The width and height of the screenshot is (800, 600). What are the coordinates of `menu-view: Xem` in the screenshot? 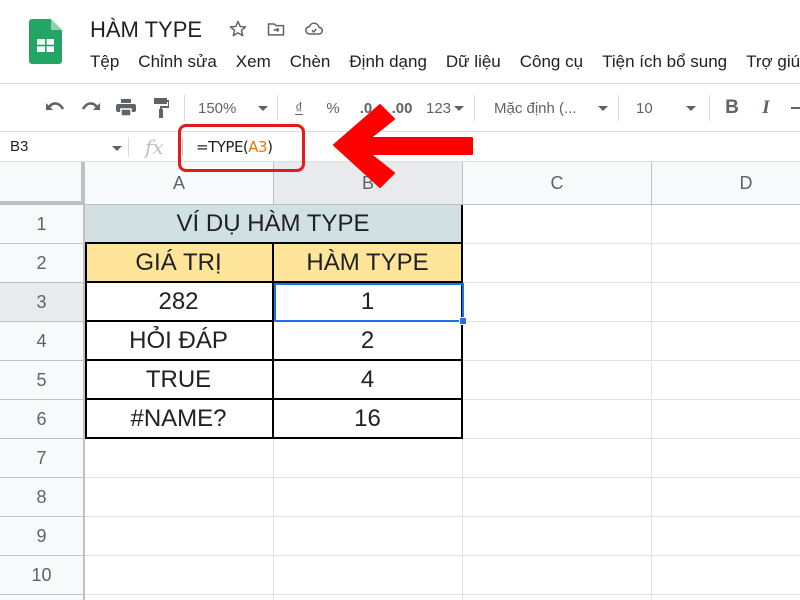 It's located at (253, 62).